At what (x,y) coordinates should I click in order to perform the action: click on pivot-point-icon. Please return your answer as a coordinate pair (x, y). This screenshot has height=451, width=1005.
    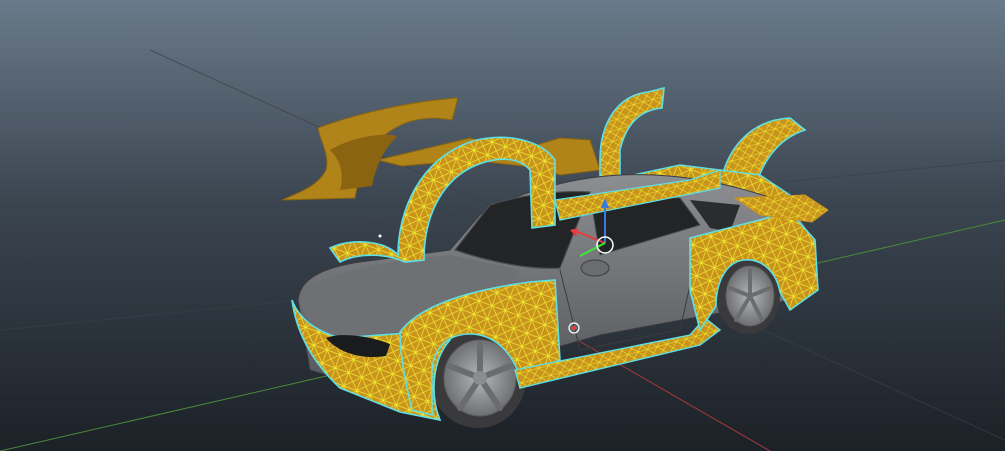
    Looking at the image, I should click on (380, 236).